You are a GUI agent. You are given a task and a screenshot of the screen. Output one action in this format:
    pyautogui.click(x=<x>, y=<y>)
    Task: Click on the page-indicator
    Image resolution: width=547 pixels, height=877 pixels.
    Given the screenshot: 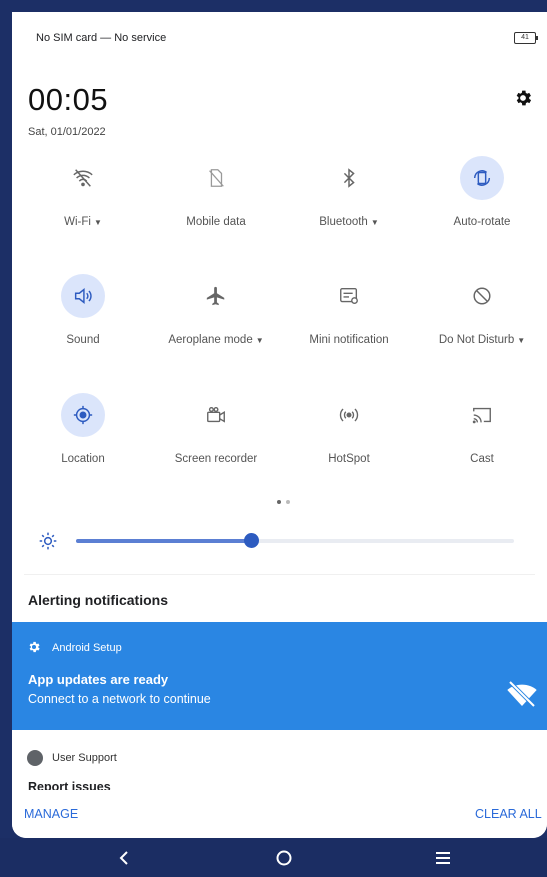 What is the action you would take?
    pyautogui.click(x=283, y=502)
    